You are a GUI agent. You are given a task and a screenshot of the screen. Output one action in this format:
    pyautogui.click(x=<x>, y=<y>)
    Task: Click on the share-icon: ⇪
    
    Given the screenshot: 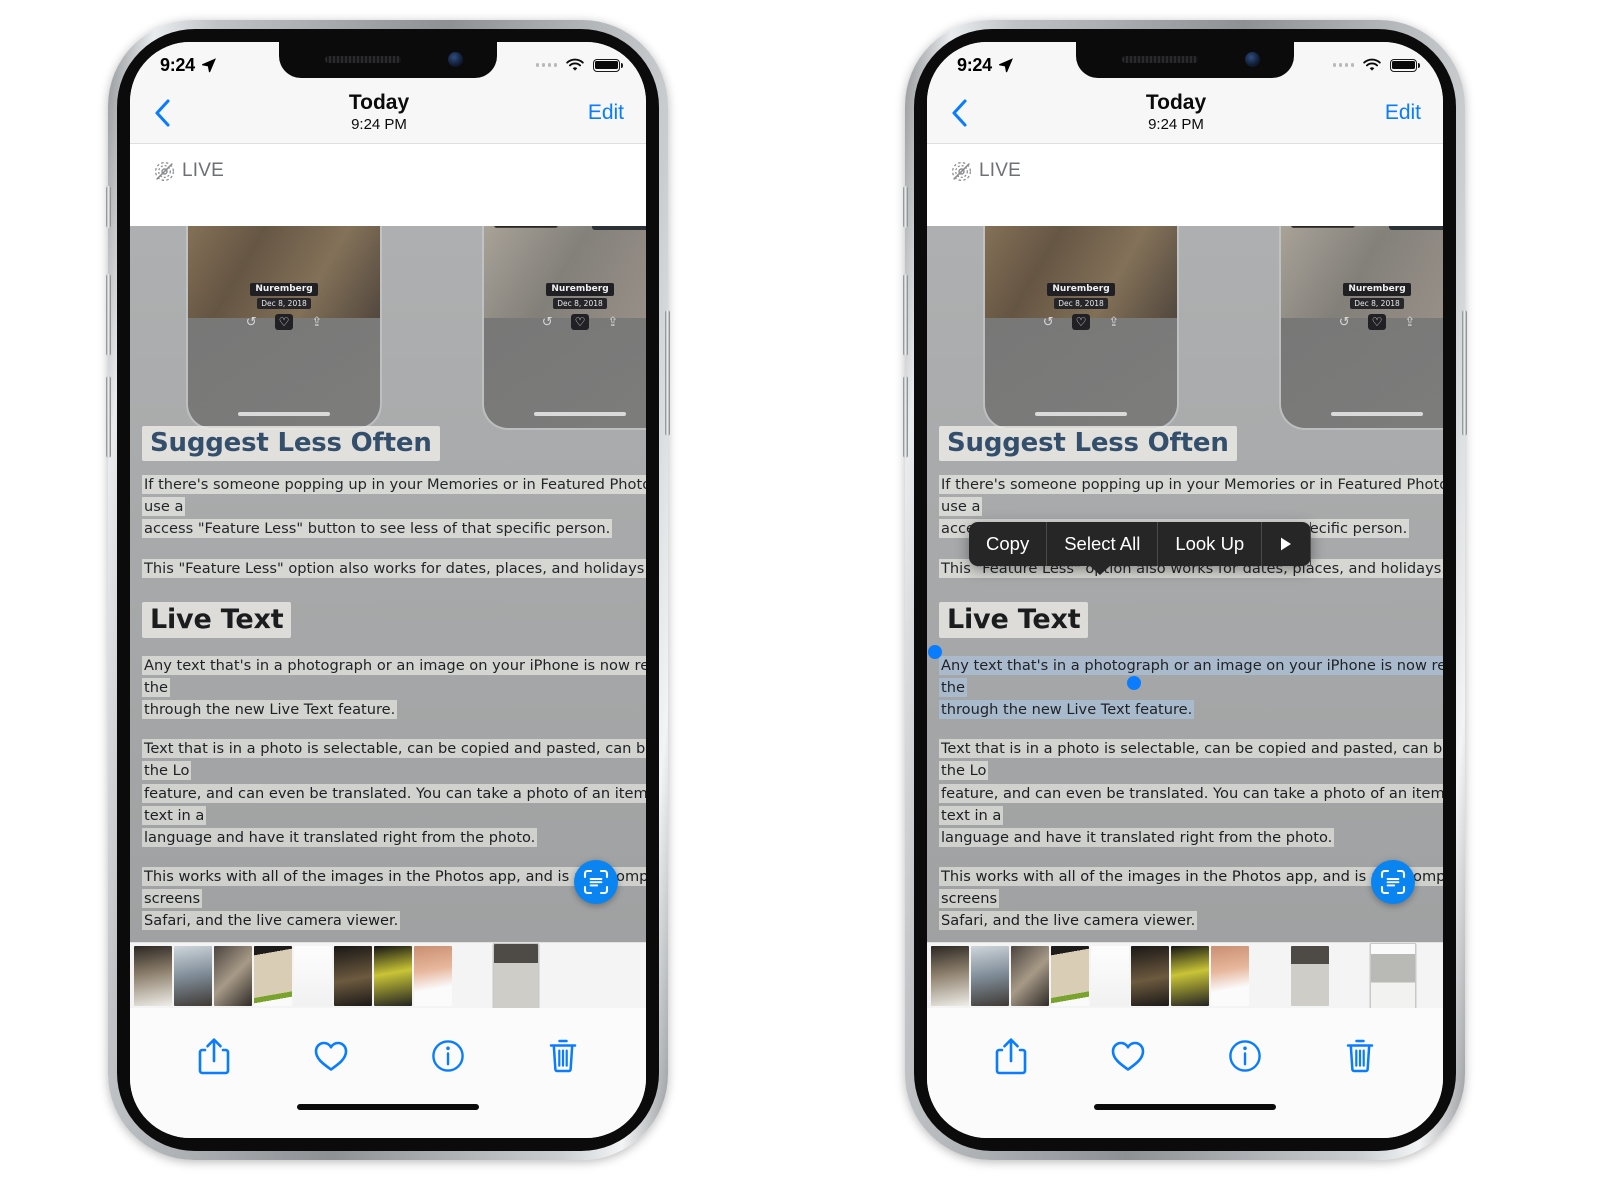 What is the action you would take?
    pyautogui.click(x=613, y=322)
    